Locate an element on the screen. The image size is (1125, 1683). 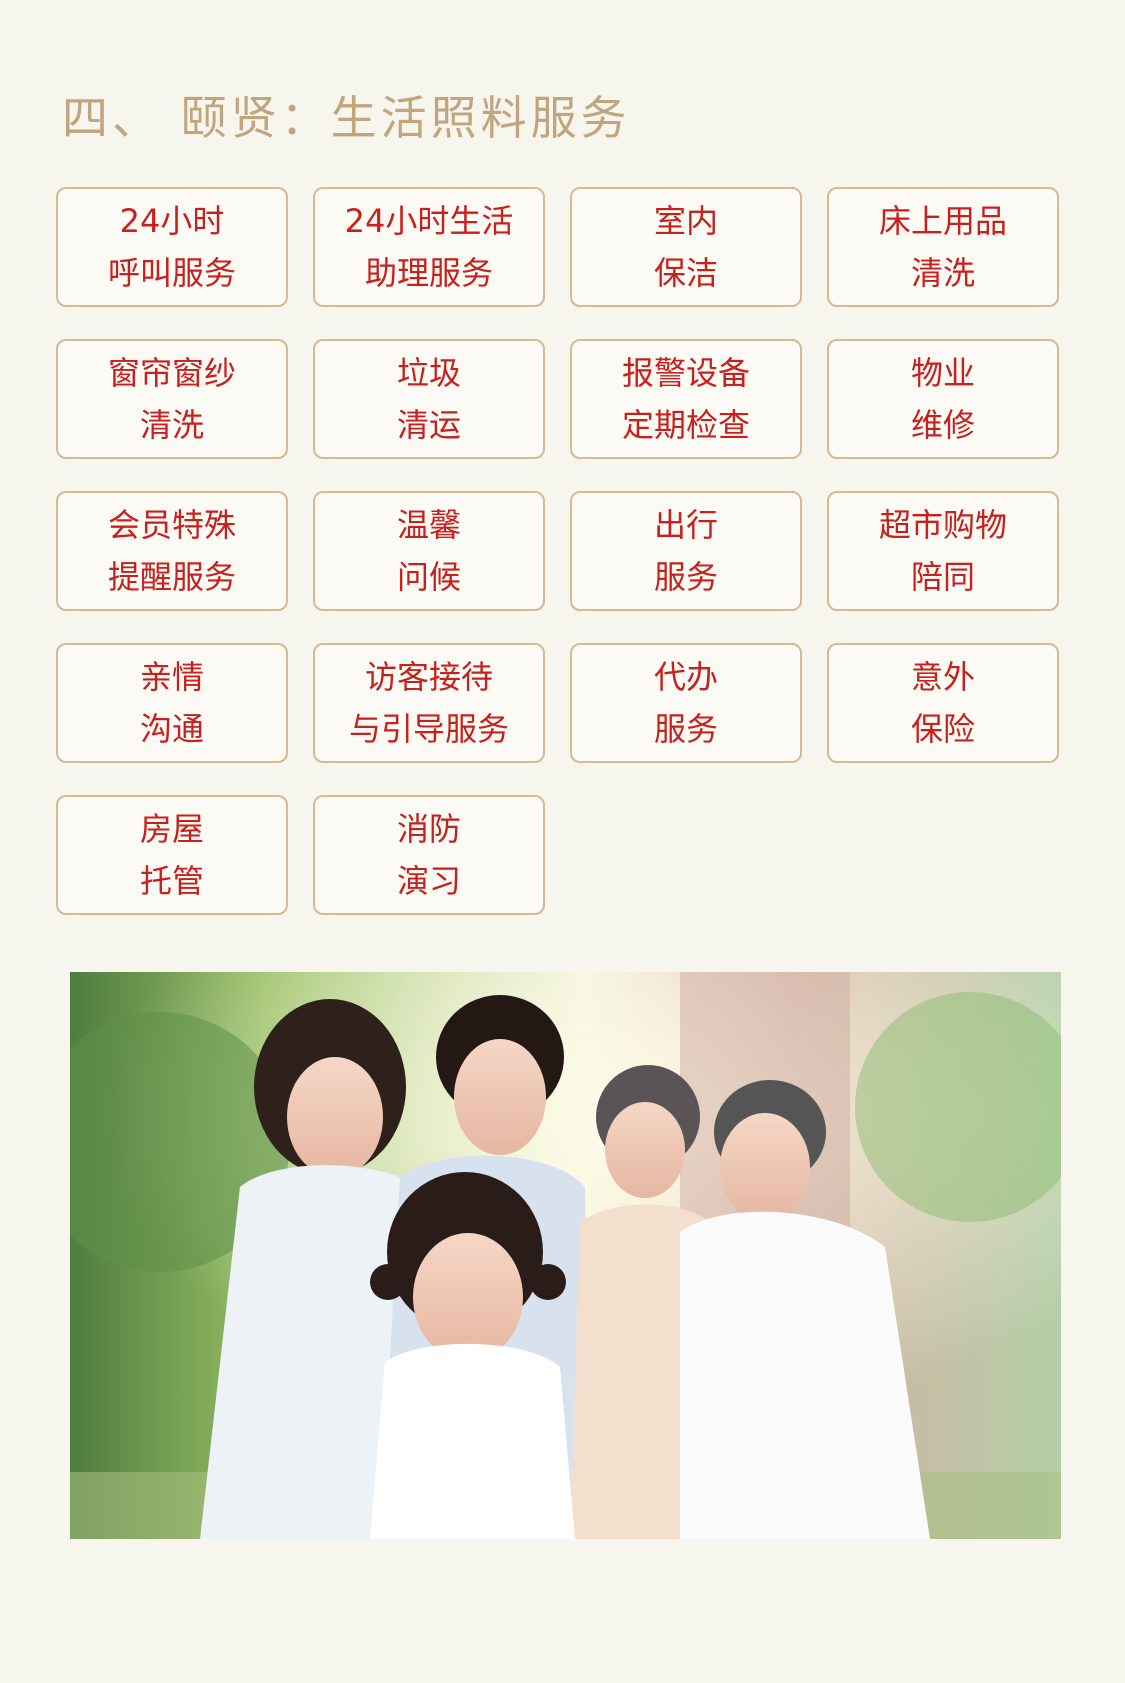
service-line: 代办 is located at coordinates (685, 677).